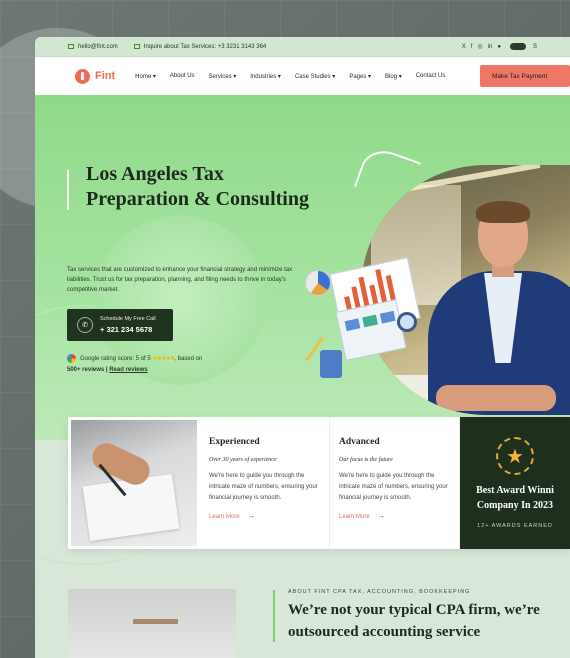  I want to click on rating-reviews: 500+ reviews |, so click(87, 370).